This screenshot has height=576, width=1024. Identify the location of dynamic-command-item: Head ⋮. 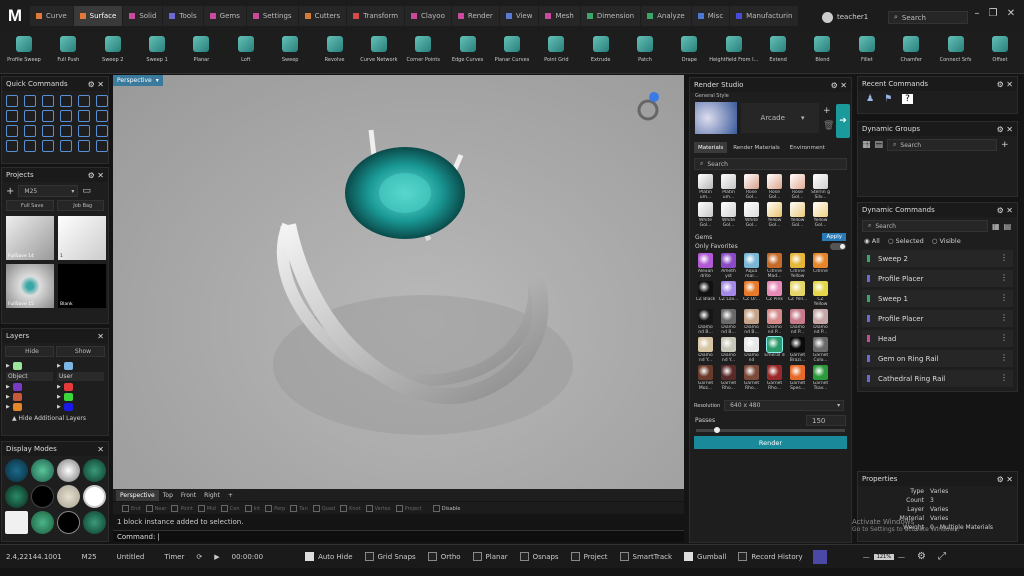
(937, 338).